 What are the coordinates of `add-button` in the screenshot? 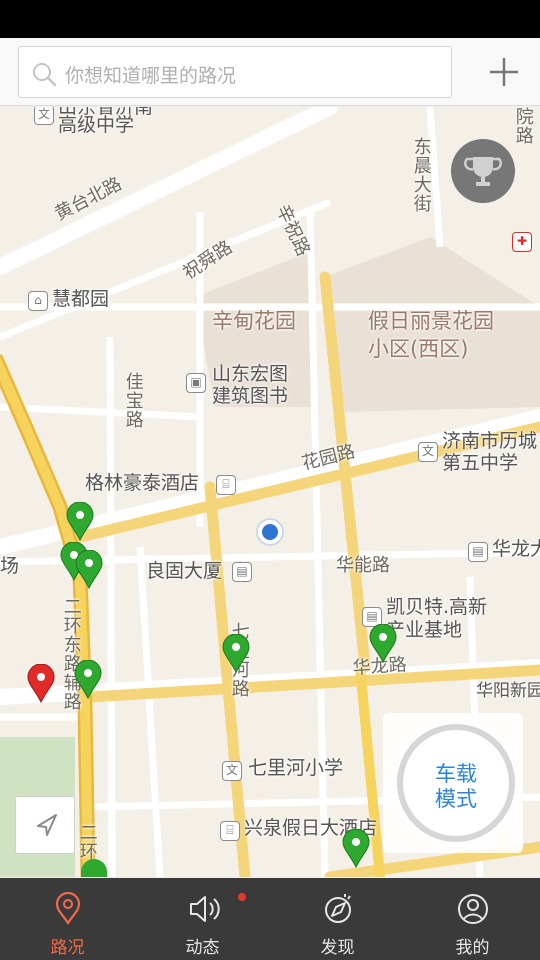 It's located at (504, 72).